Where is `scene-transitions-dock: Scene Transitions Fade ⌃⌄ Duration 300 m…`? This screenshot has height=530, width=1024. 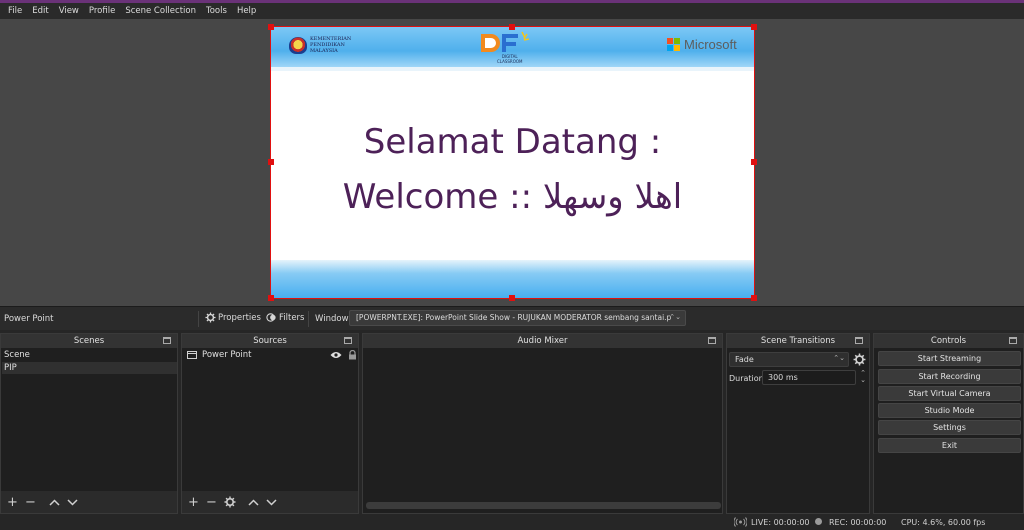
scene-transitions-dock: Scene Transitions Fade ⌃⌄ Duration 300 m… is located at coordinates (798, 423).